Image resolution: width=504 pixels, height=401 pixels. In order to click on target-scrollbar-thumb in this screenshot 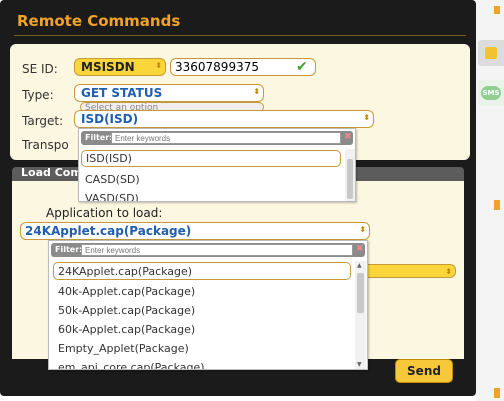, I will do `click(350, 179)`.